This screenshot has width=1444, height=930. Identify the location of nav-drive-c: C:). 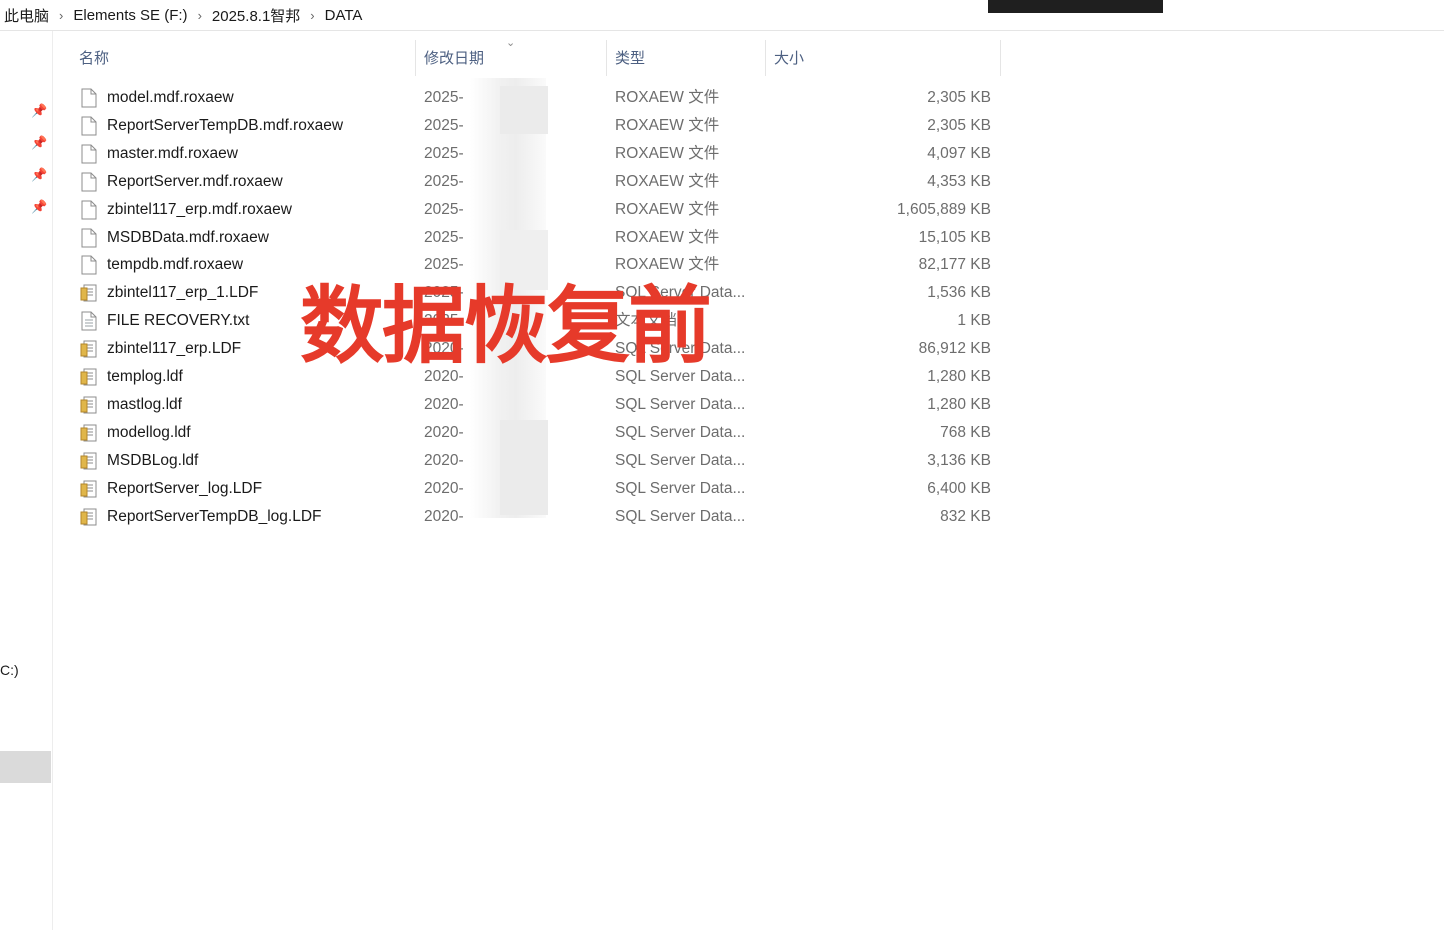
(9, 670).